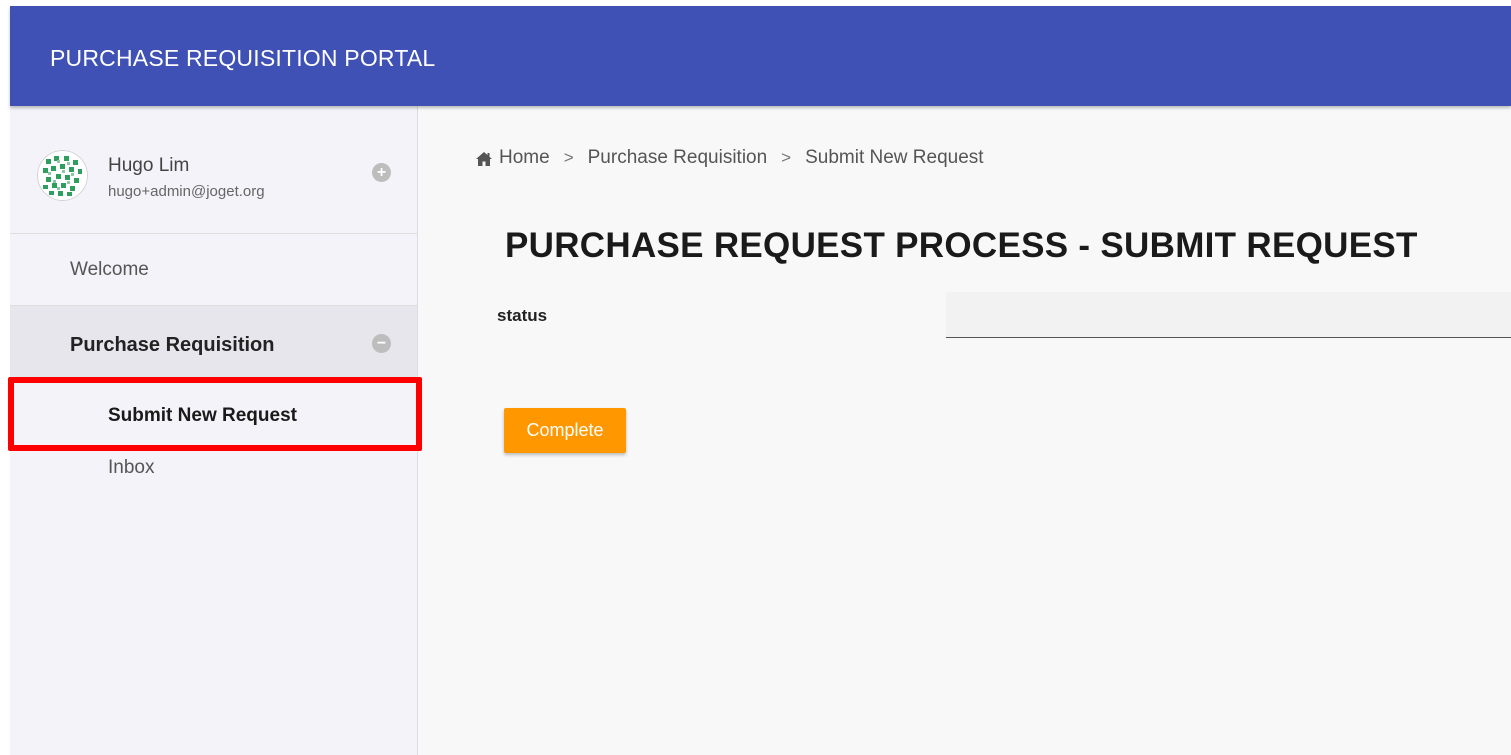 The height and width of the screenshot is (755, 1511). What do you see at coordinates (760, 56) in the screenshot?
I see `top-bar: PURCHASE REQUISITION PORTAL` at bounding box center [760, 56].